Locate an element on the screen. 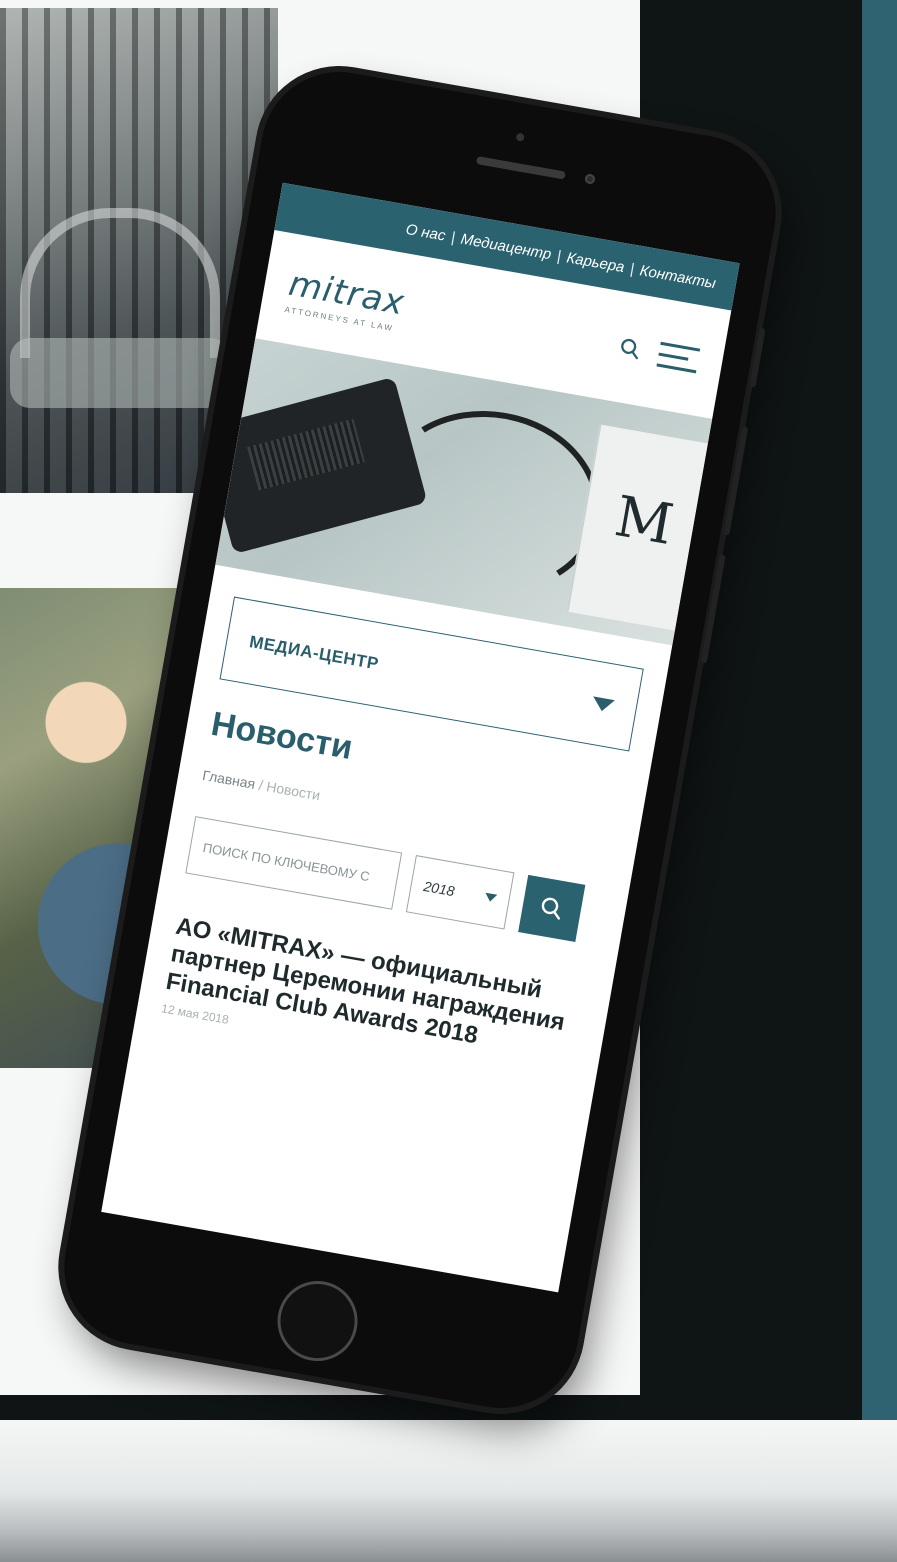 The height and width of the screenshot is (1562, 897). document-shape: M is located at coordinates (637, 527).